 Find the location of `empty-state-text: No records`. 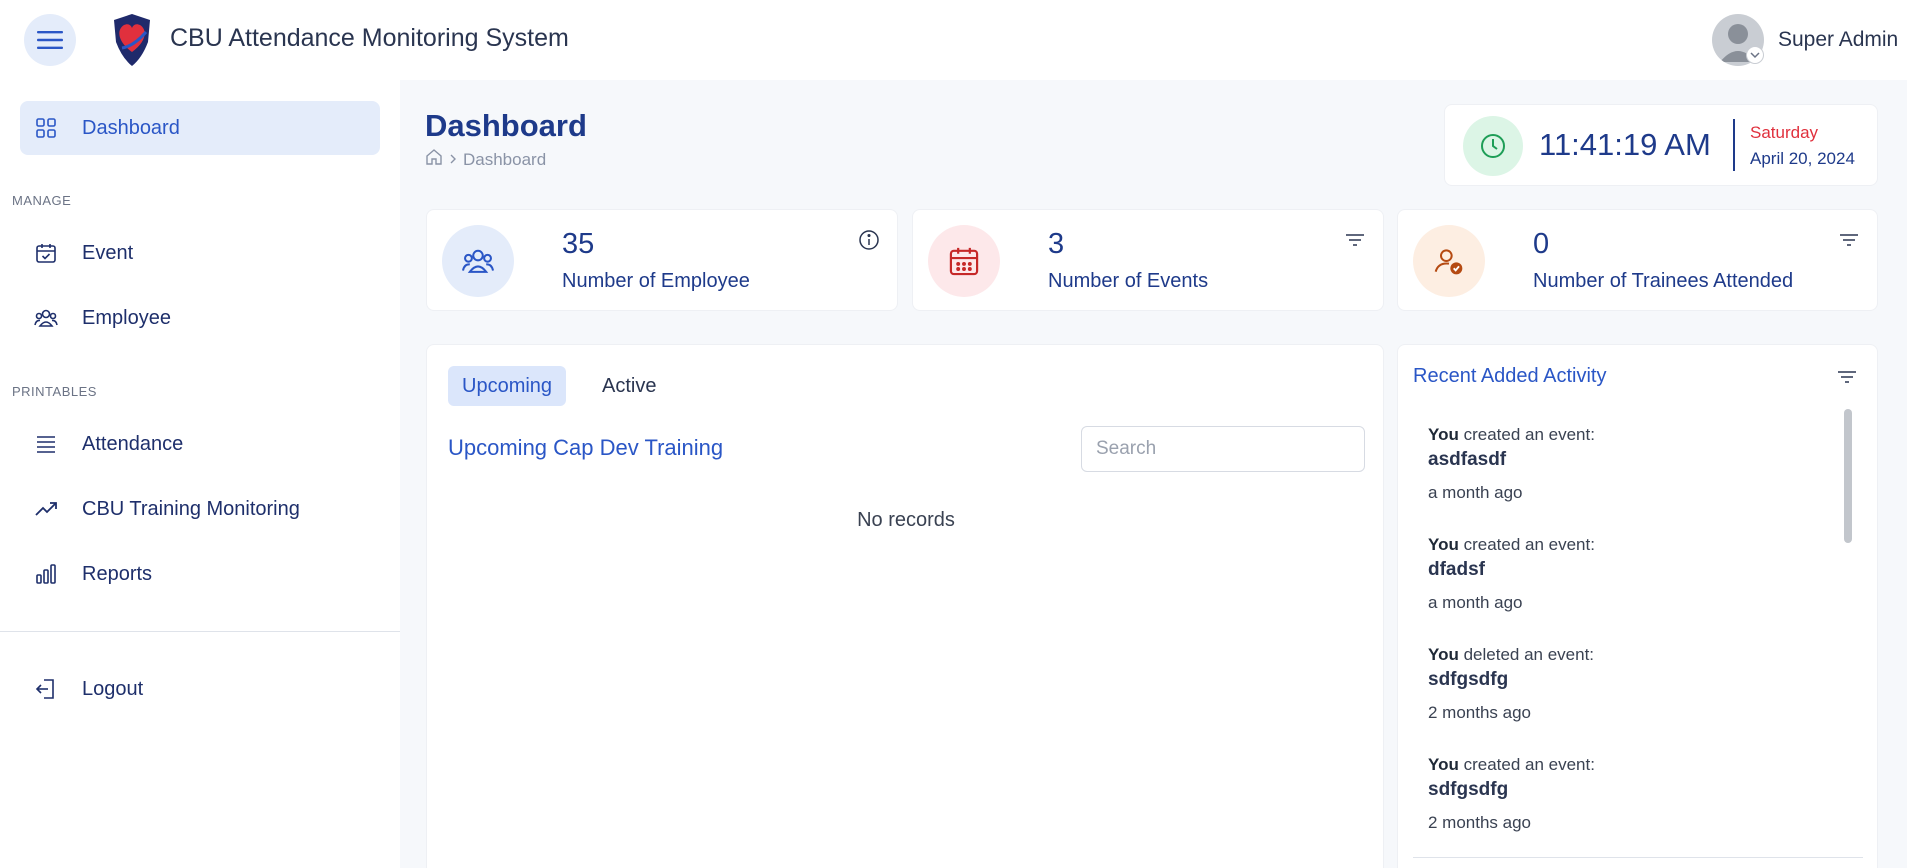

empty-state-text: No records is located at coordinates (906, 520).